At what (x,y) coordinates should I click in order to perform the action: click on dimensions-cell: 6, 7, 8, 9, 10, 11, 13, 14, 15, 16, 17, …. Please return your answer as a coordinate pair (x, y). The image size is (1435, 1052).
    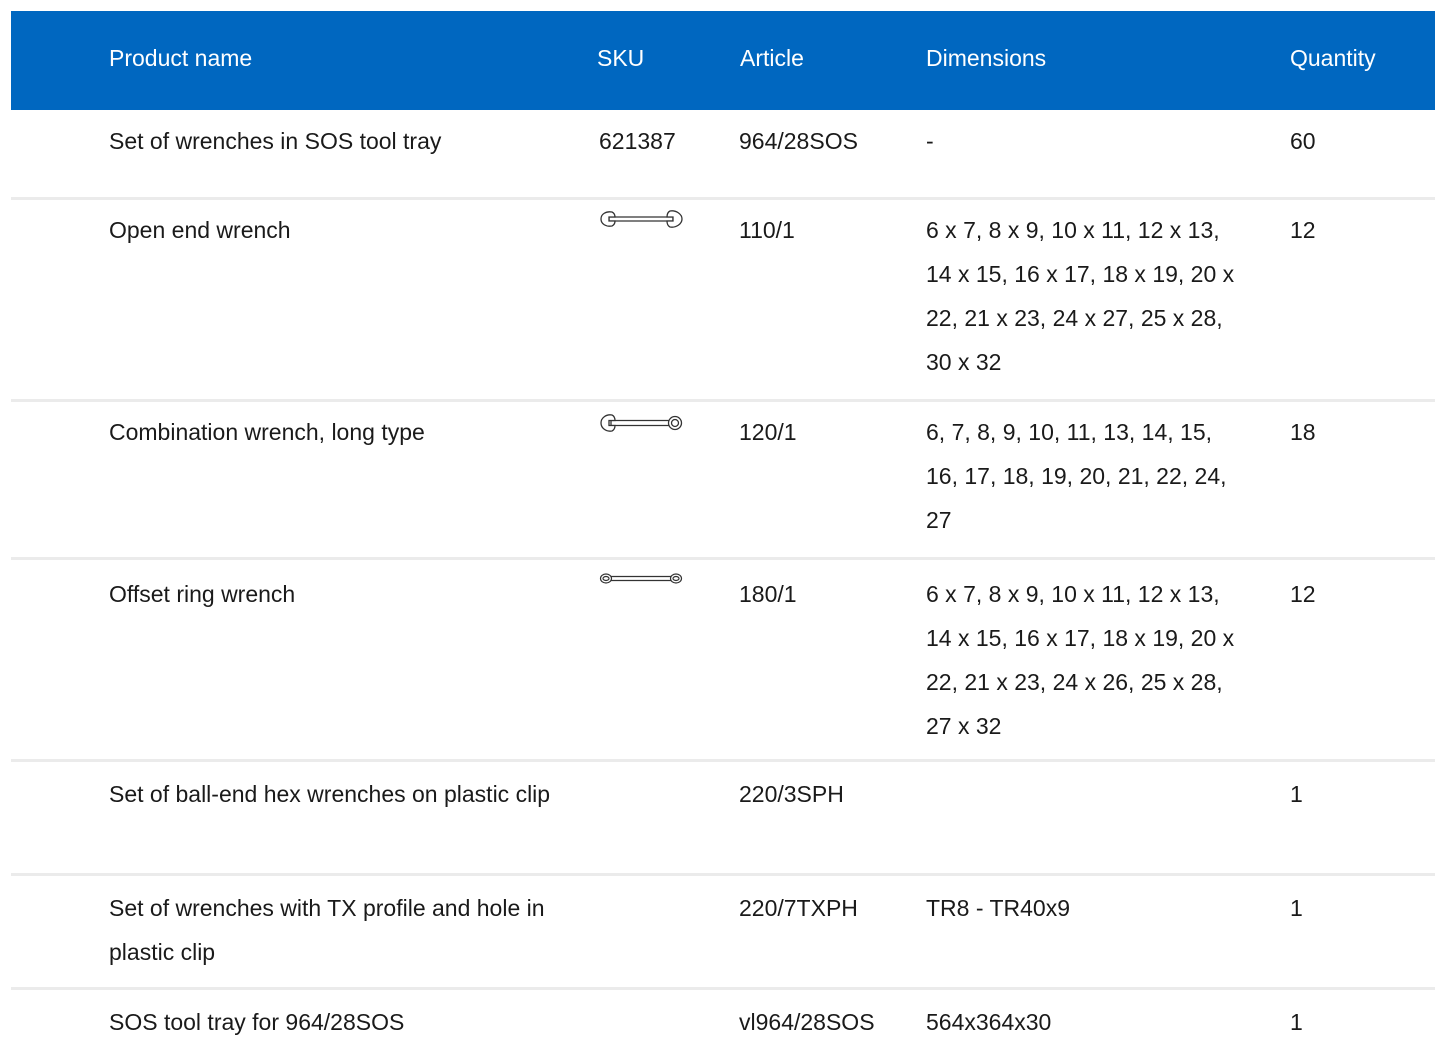
    Looking at the image, I should click on (1076, 476).